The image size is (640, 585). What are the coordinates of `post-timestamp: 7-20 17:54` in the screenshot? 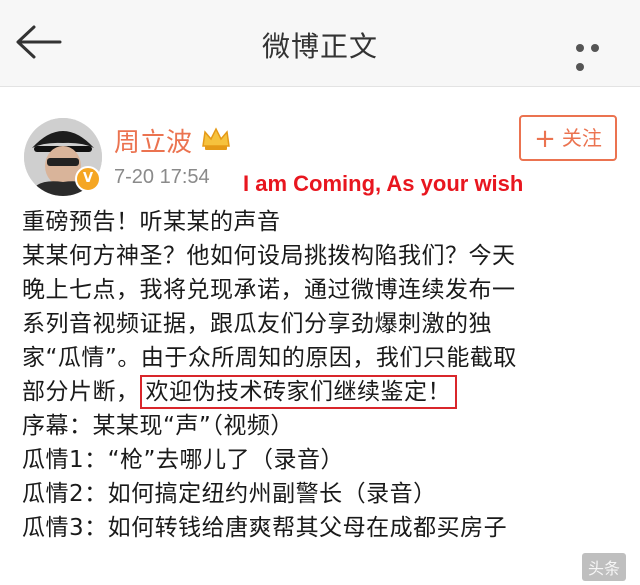 It's located at (162, 177).